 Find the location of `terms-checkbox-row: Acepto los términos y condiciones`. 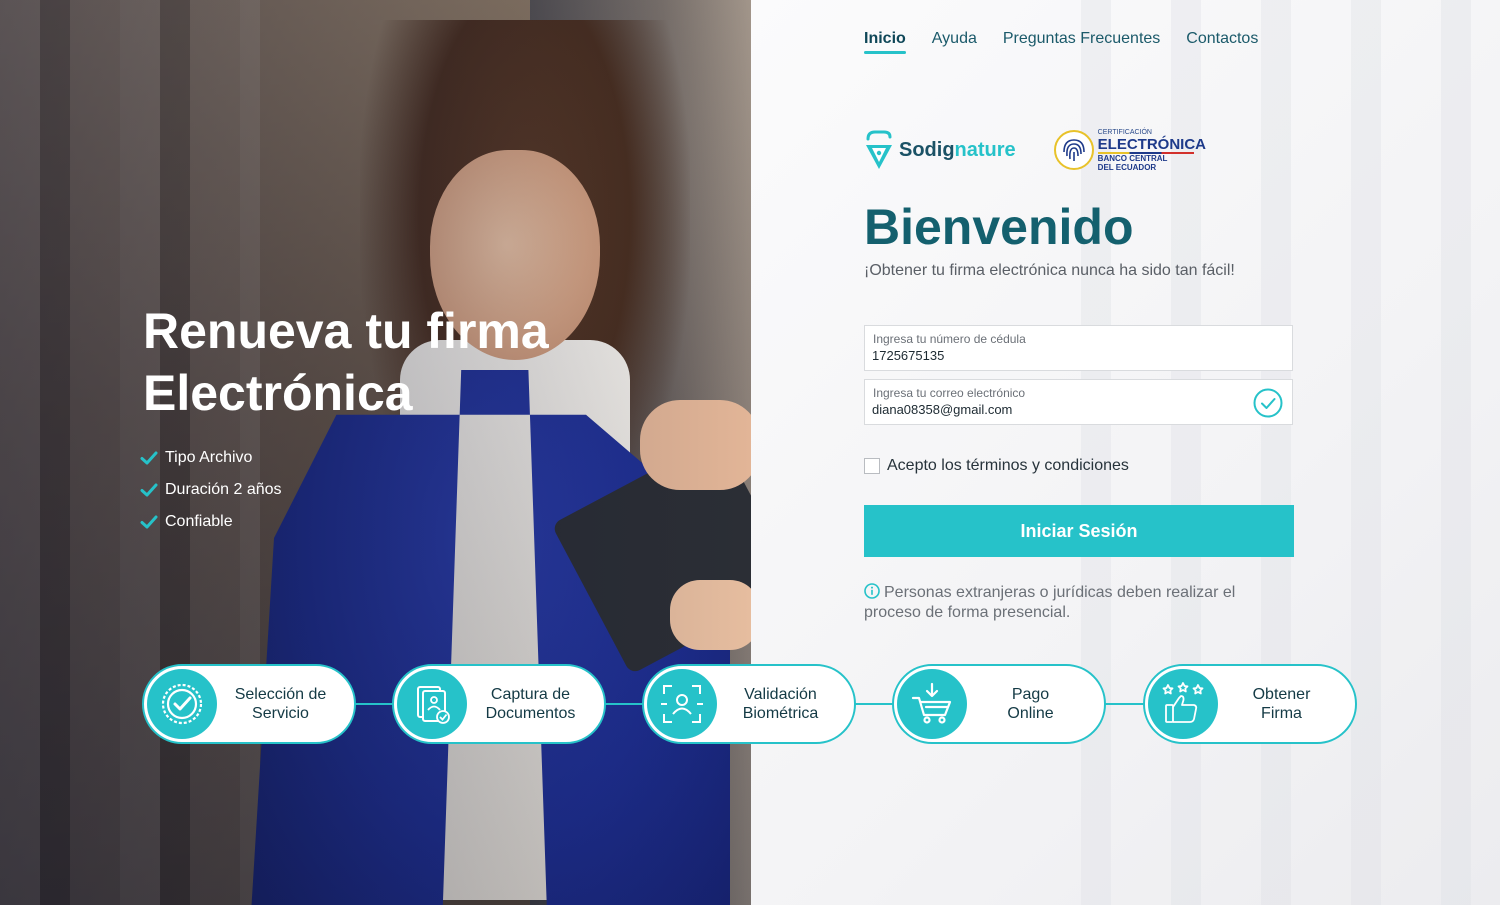

terms-checkbox-row: Acepto los términos y condiciones is located at coordinates (996, 466).